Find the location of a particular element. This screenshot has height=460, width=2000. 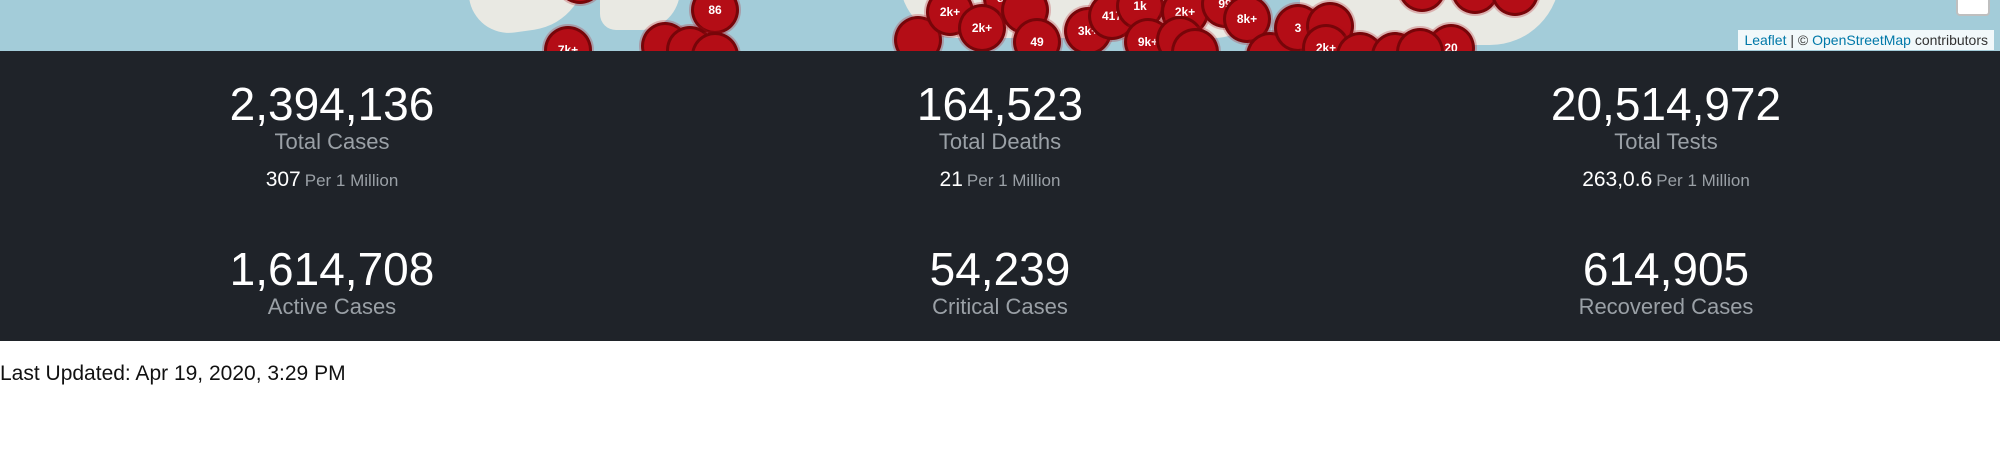

stat-total-tests: 20,514,972 Total Tests is located at coordinates (1666, 117).